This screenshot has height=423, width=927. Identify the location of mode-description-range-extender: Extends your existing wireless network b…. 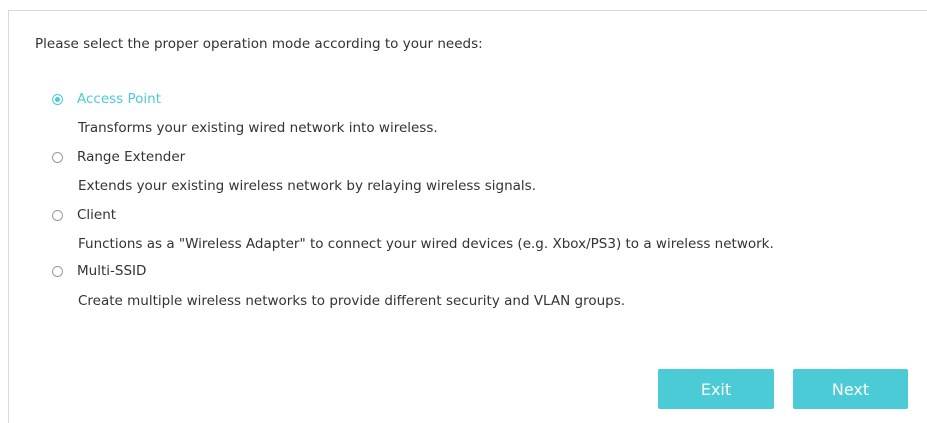
(307, 186).